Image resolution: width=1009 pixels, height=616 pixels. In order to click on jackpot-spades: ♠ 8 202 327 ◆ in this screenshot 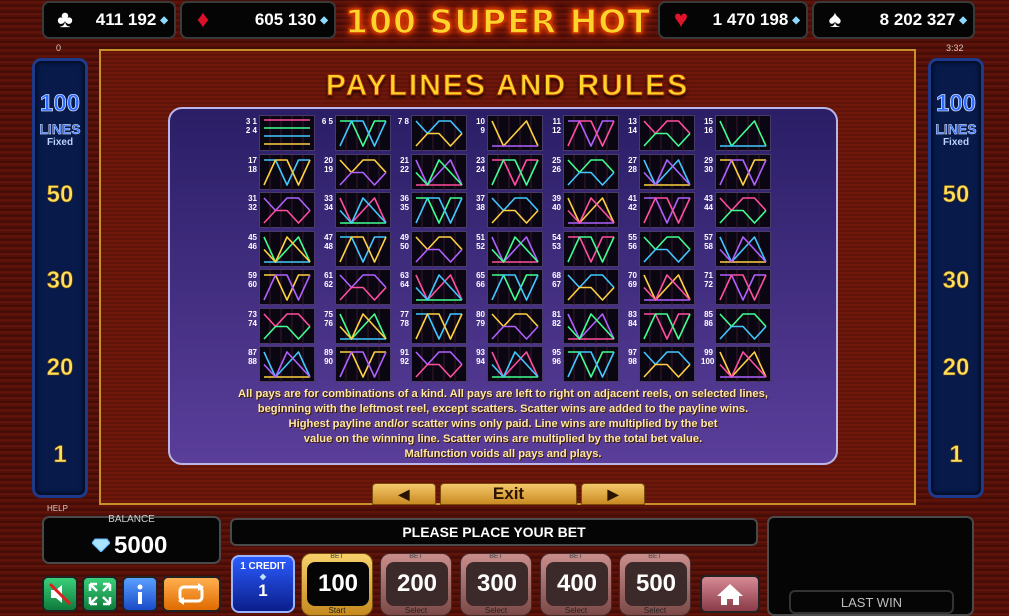, I will do `click(893, 20)`.